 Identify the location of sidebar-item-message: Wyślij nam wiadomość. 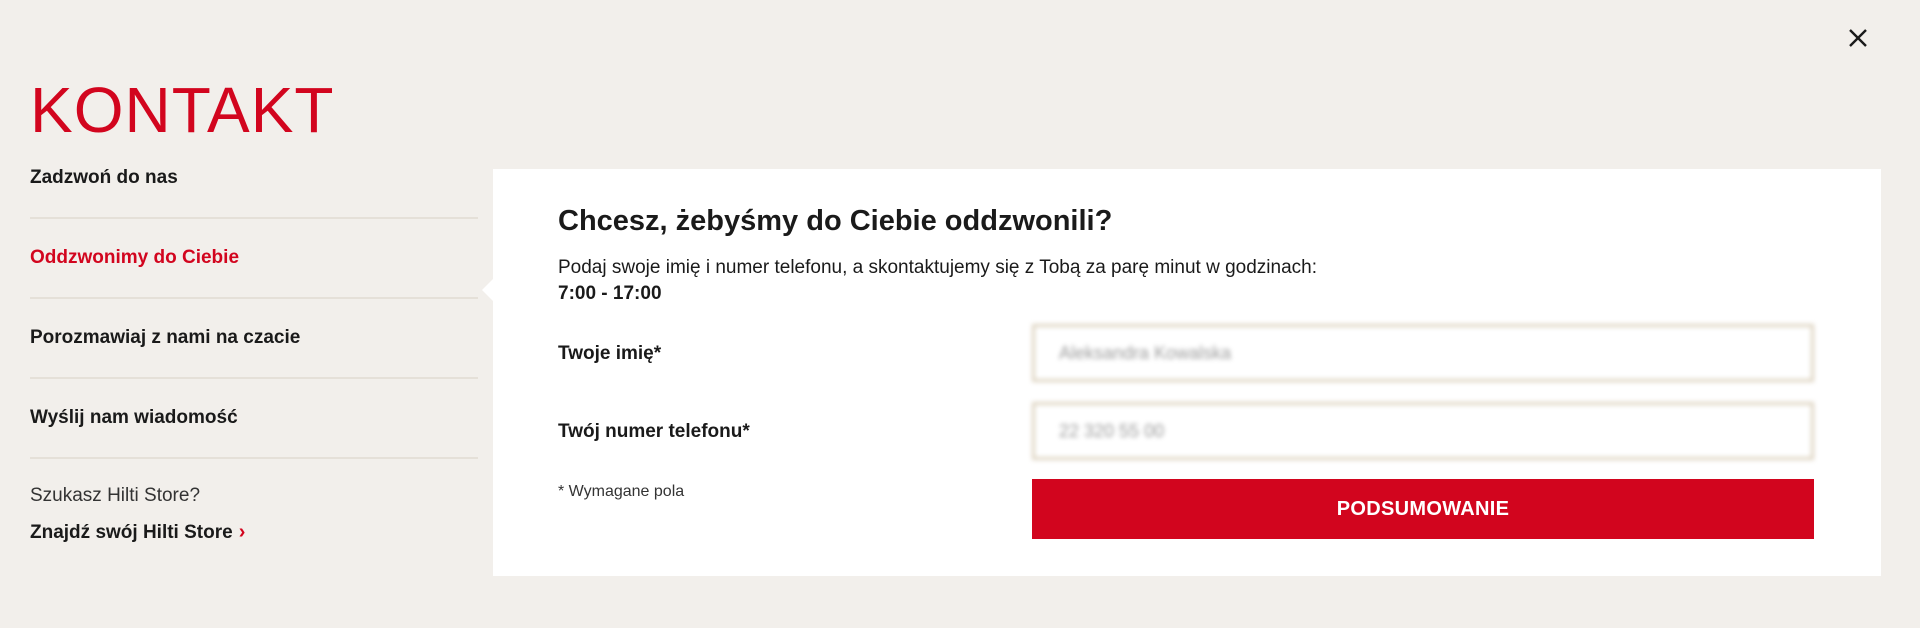
(254, 419).